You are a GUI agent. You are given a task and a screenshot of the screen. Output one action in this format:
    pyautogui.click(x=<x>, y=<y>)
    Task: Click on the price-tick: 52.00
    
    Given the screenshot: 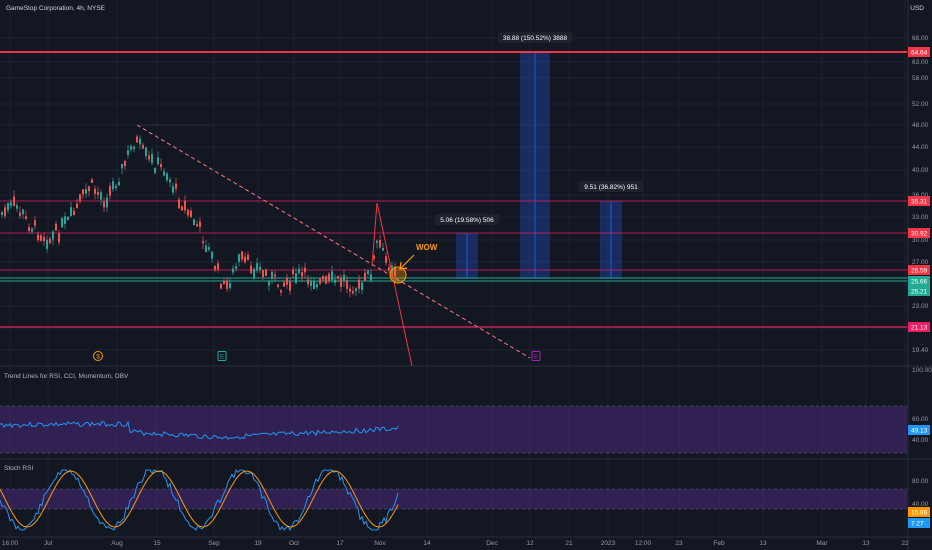 What is the action you would take?
    pyautogui.click(x=920, y=104)
    